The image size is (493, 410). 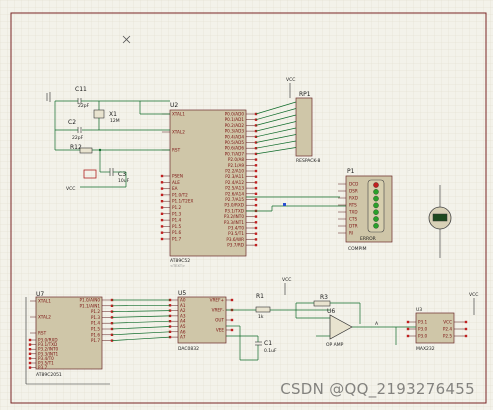 What do you see at coordinates (368, 239) in the screenshot?
I see `p1-error-label: ERROR` at bounding box center [368, 239].